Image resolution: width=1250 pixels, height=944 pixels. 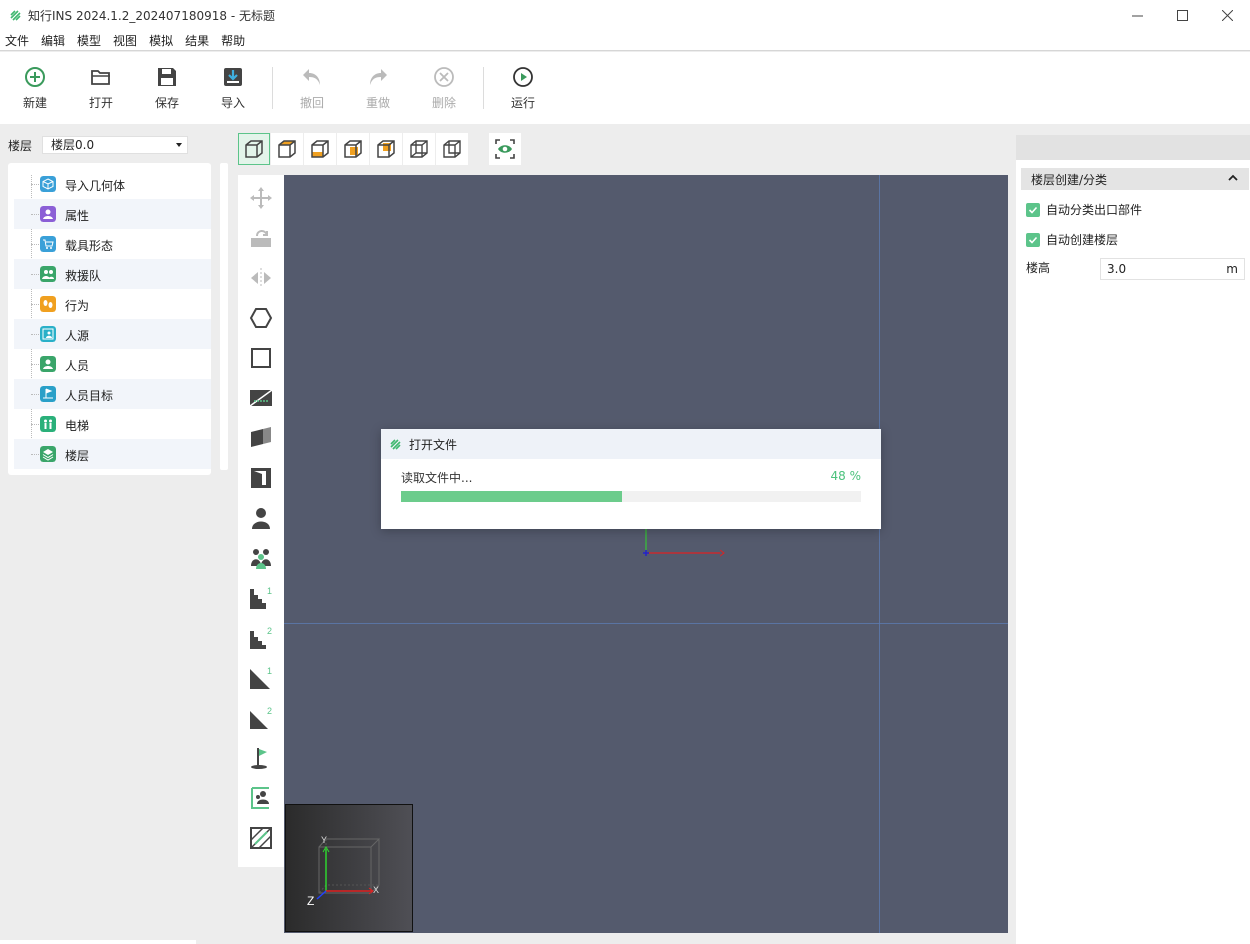 What do you see at coordinates (261, 478) in the screenshot?
I see `door-tool` at bounding box center [261, 478].